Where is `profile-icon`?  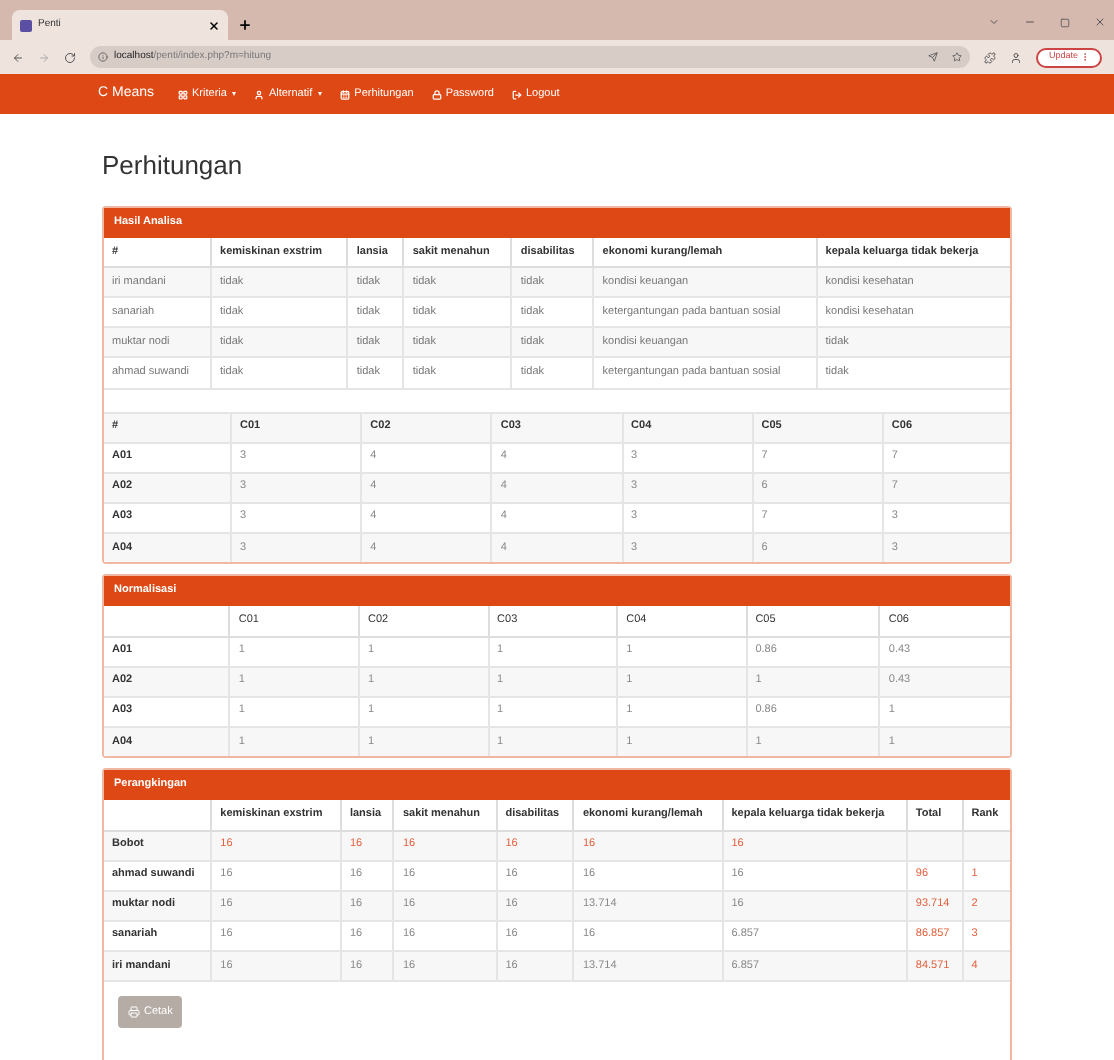 profile-icon is located at coordinates (1016, 57).